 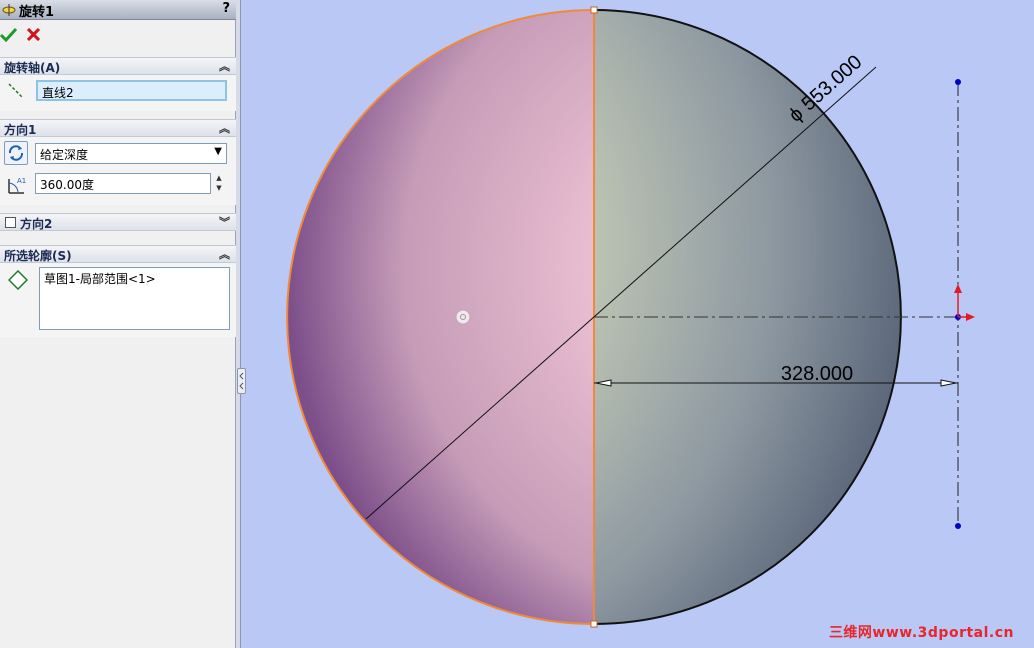 I want to click on help-button: ?, so click(x=226, y=8).